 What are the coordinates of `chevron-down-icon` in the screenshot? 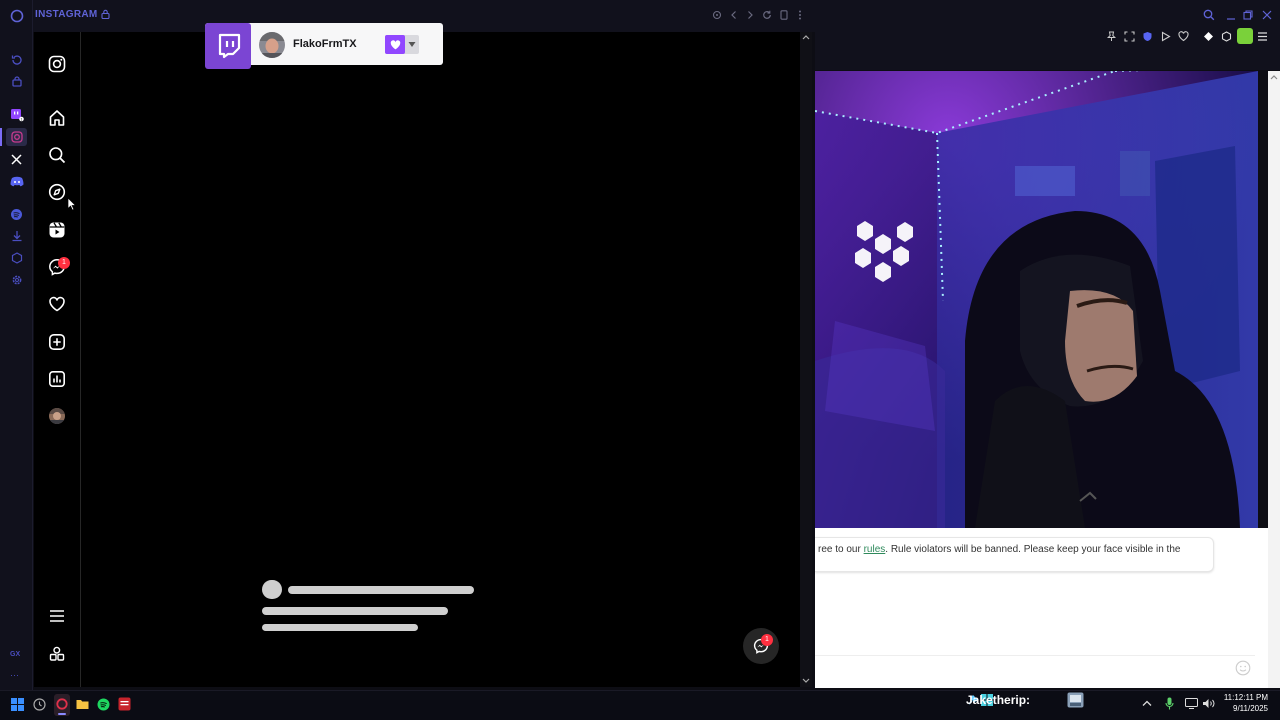 It's located at (412, 44).